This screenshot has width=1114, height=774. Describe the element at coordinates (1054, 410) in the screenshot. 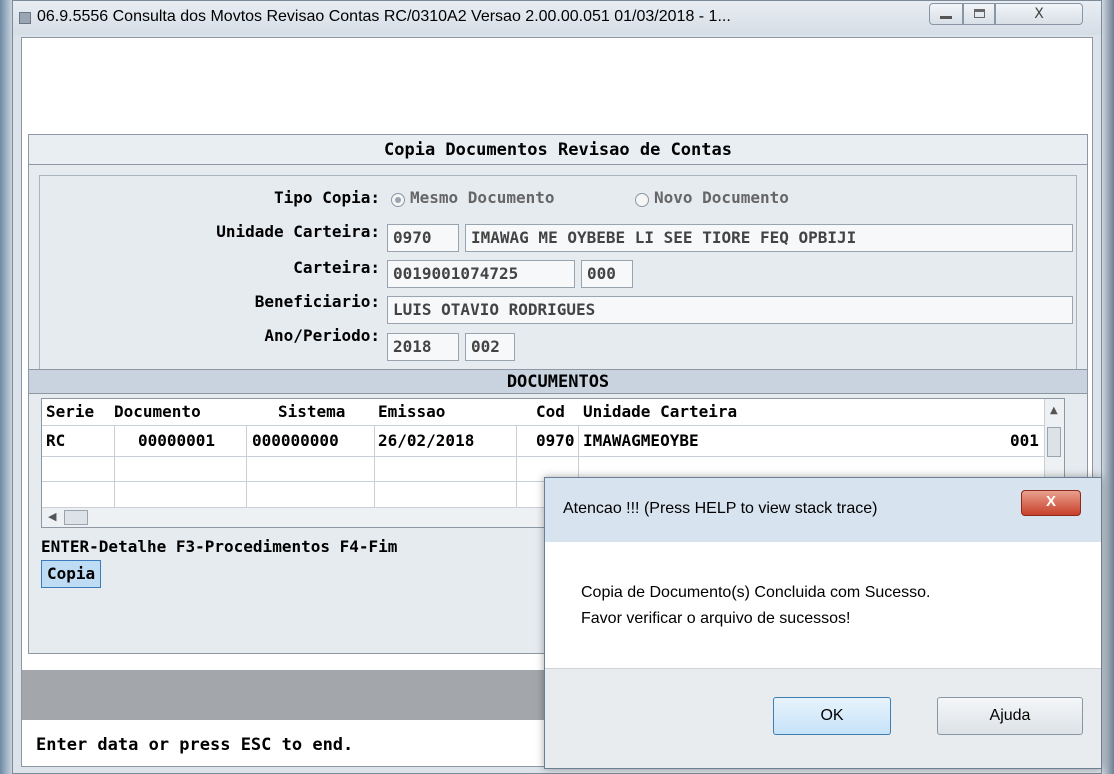

I see `scroll-up-icon: ▲` at that location.